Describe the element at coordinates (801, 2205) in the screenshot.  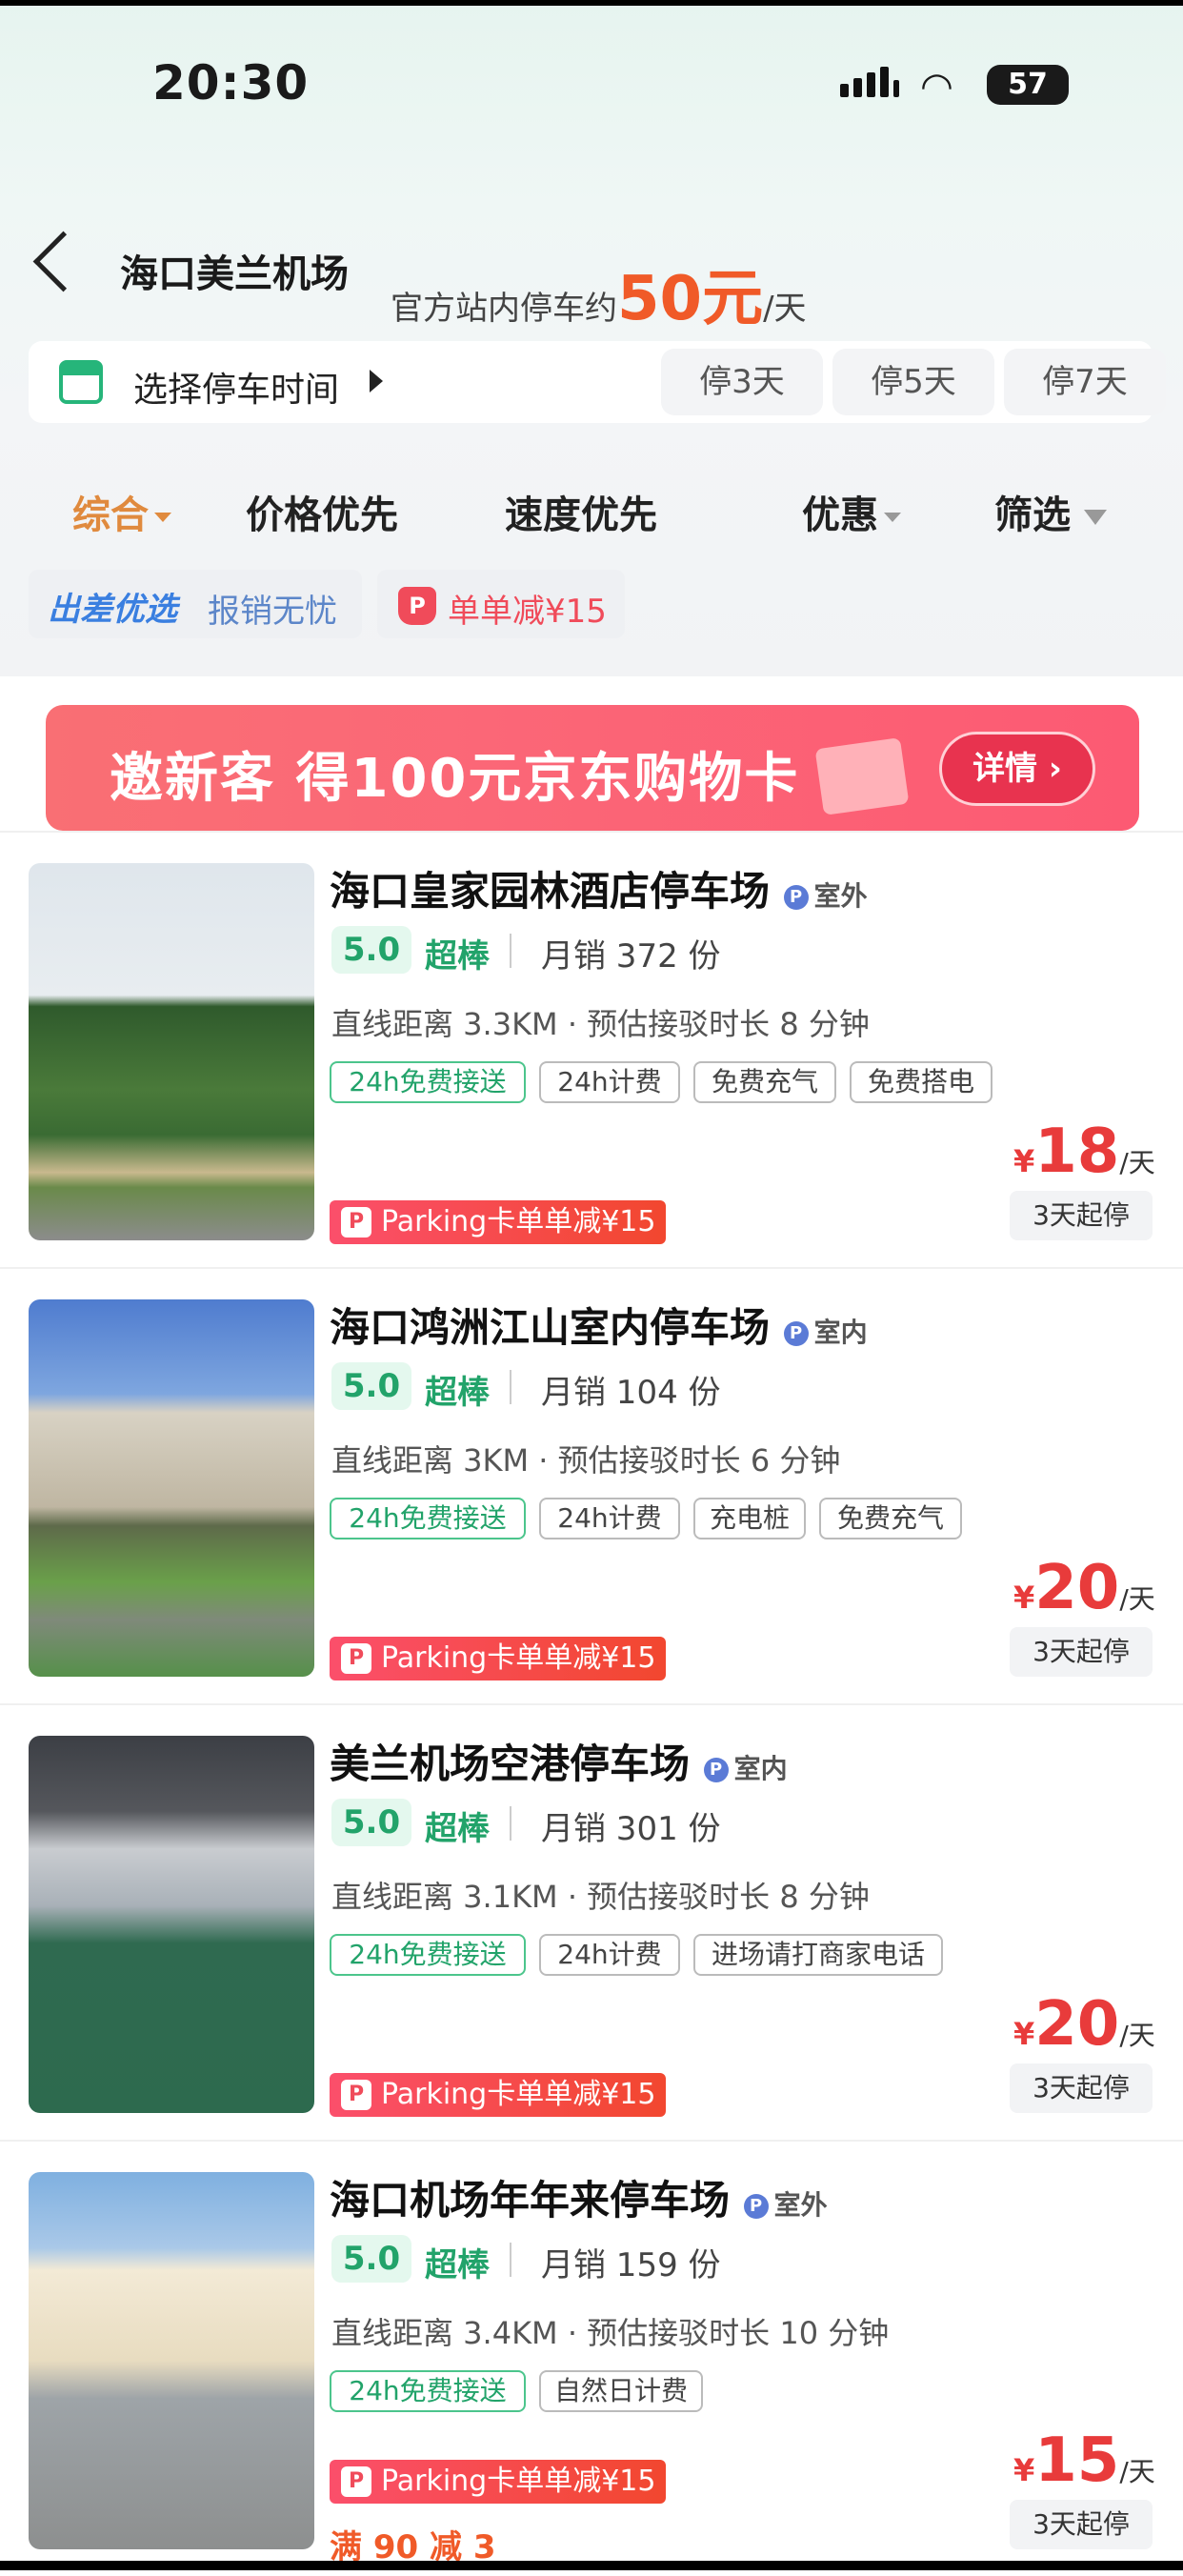
I see `location-type-text: 室外` at that location.